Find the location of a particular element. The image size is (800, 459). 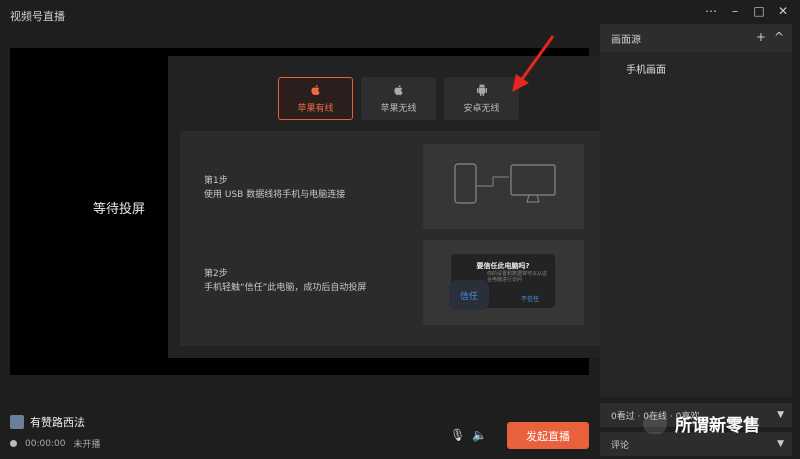

step-1: 第1步 使用 USB 数据线将手机与电脑连接 is located at coordinates (274, 188).